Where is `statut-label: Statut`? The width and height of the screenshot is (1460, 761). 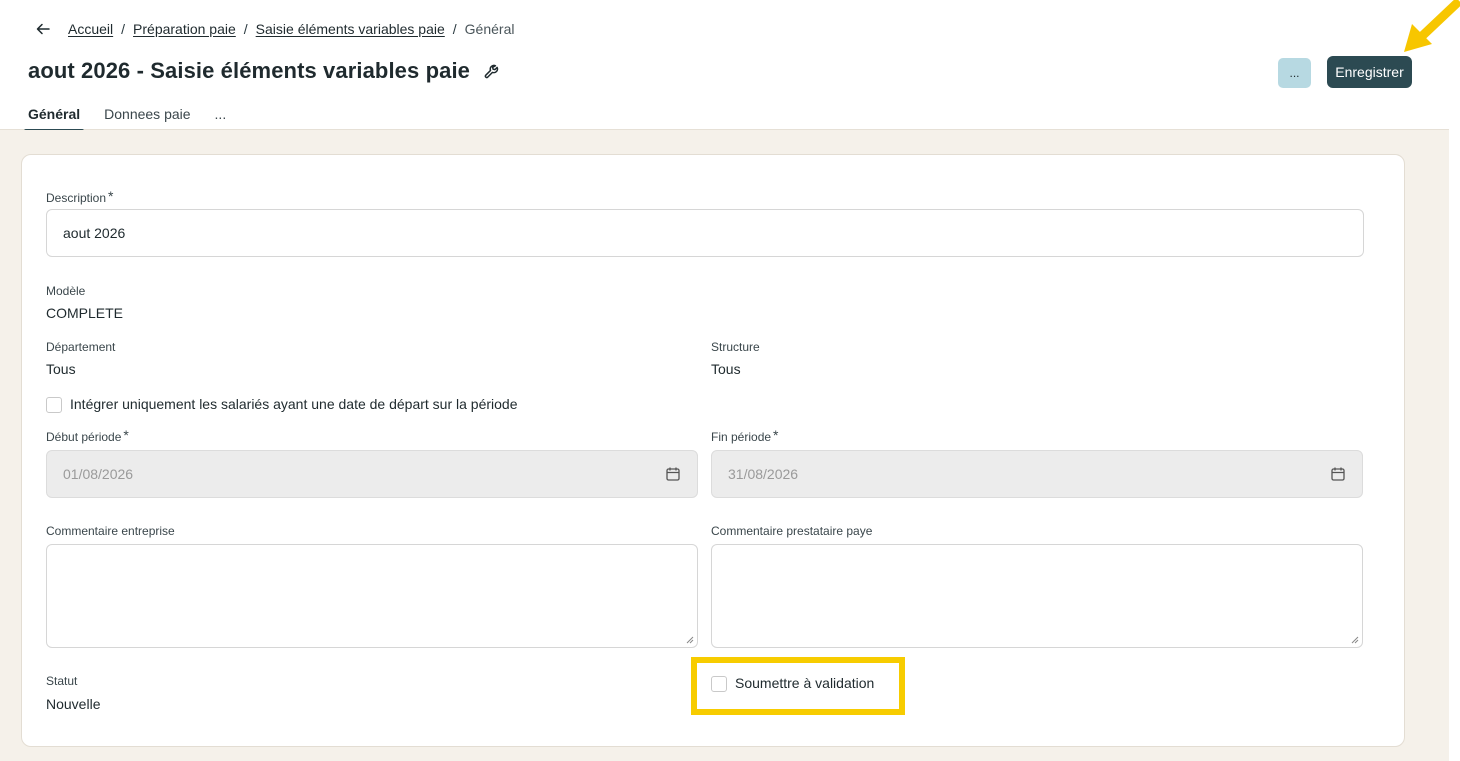
statut-label: Statut is located at coordinates (62, 681).